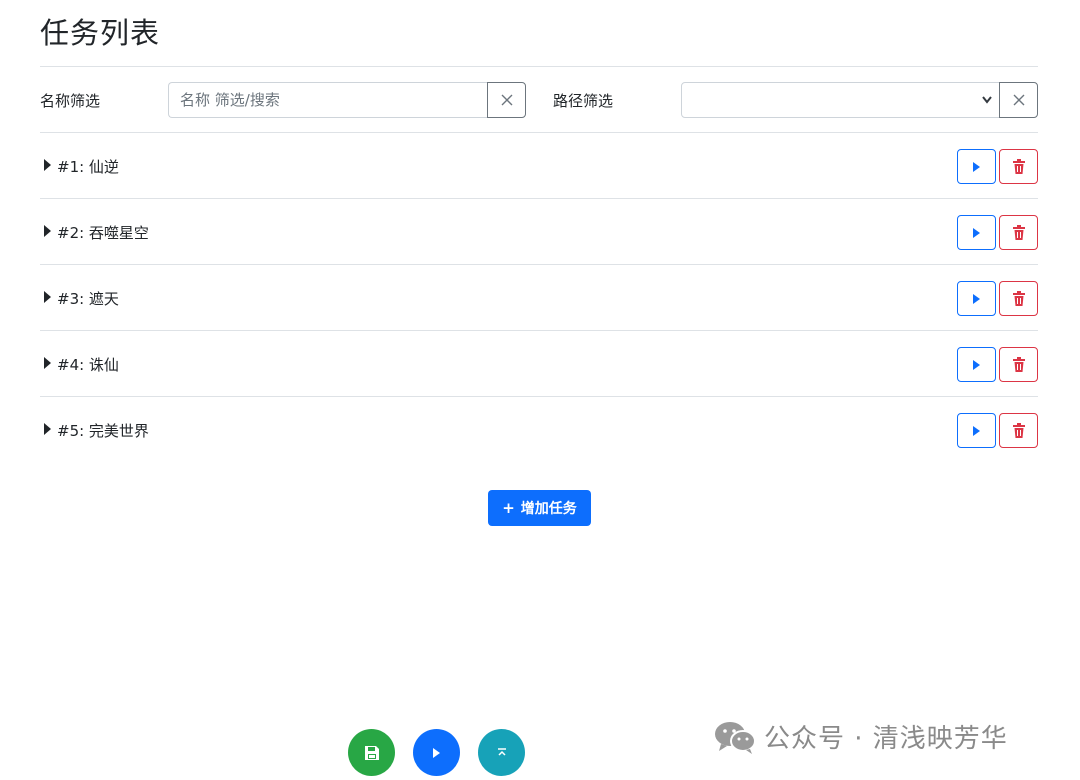  I want to click on plus-icon: +, so click(508, 508).